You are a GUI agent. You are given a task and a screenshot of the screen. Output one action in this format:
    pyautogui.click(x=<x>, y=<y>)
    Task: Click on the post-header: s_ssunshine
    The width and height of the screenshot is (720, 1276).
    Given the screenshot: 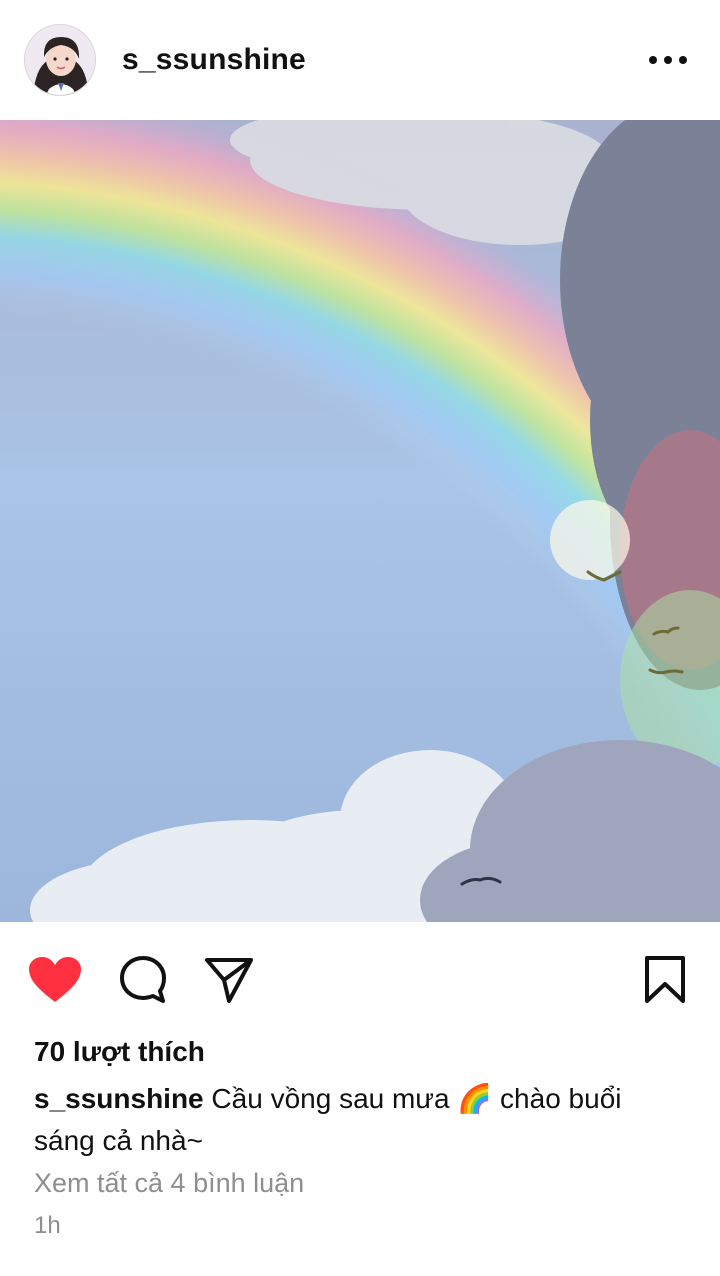 What is the action you would take?
    pyautogui.click(x=360, y=60)
    